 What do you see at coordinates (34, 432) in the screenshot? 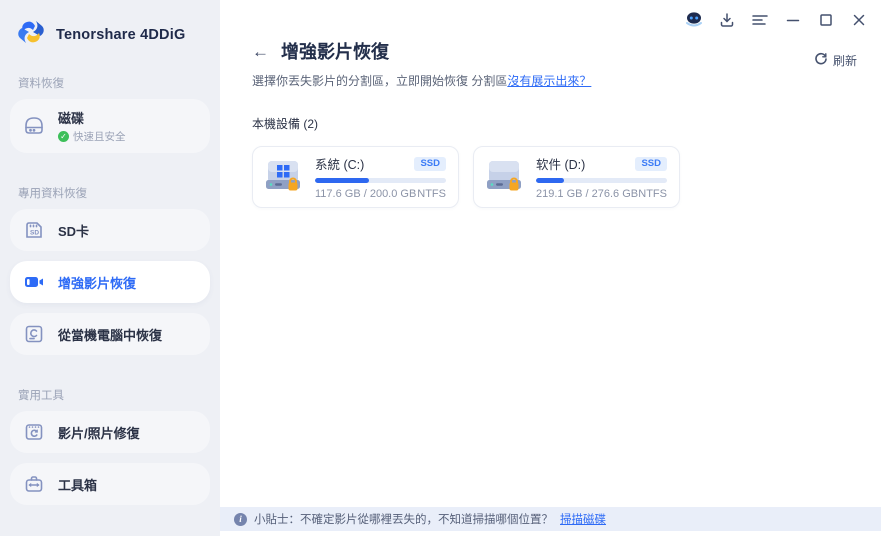
I see `media-repair-icon` at bounding box center [34, 432].